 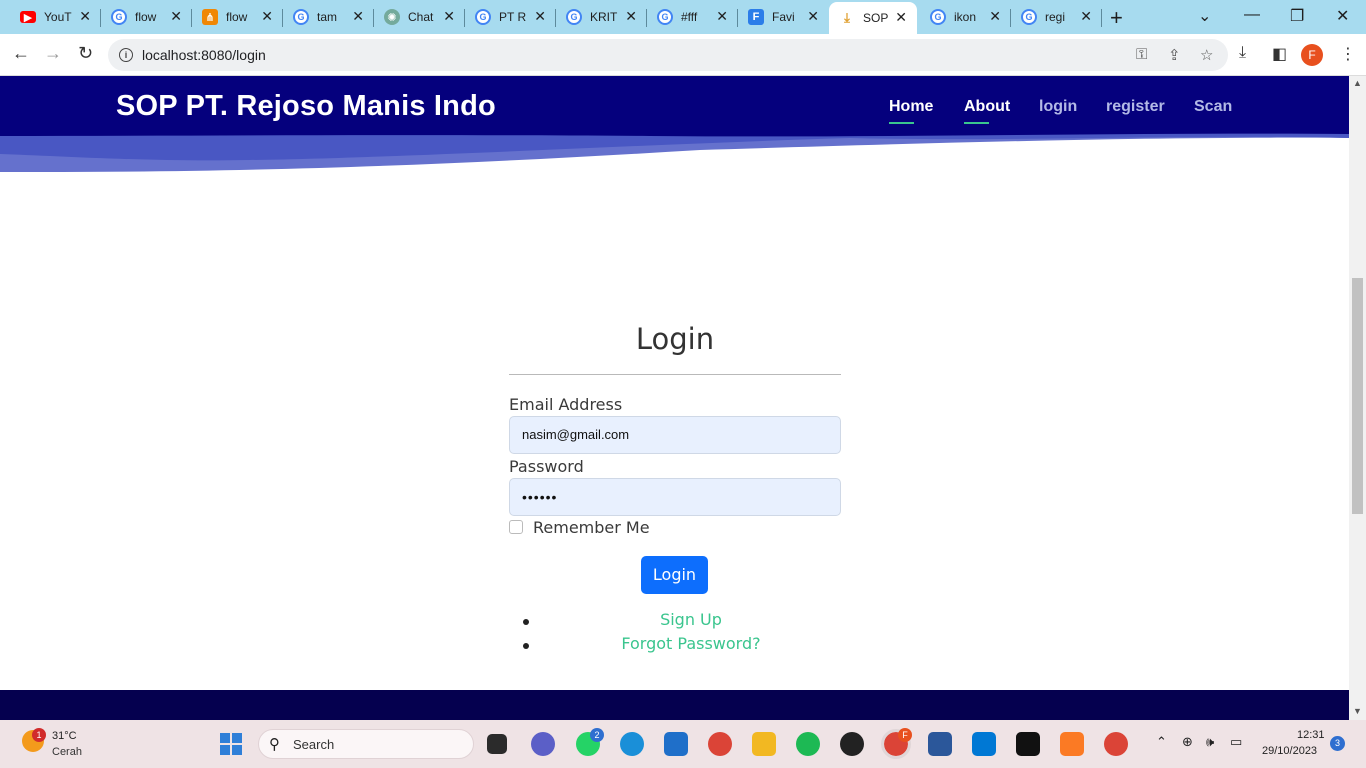 I want to click on password-key-icon: ⚿, so click(x=1141, y=54).